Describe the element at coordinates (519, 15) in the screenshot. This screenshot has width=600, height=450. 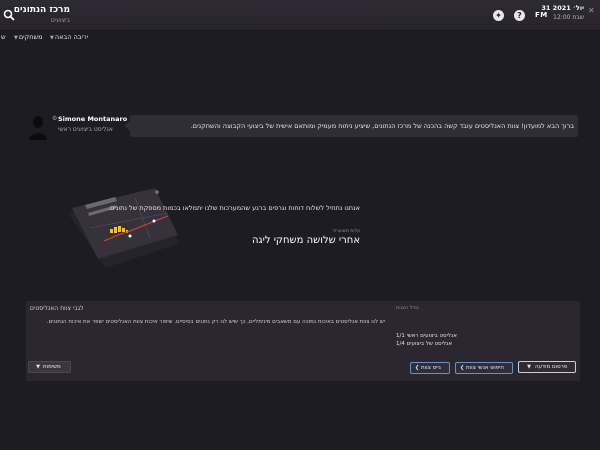
I see `help-icon: ?` at that location.